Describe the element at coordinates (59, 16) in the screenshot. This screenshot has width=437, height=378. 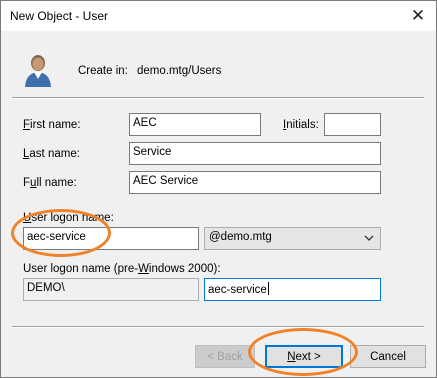
I see `dialog-title: New Object - User` at that location.